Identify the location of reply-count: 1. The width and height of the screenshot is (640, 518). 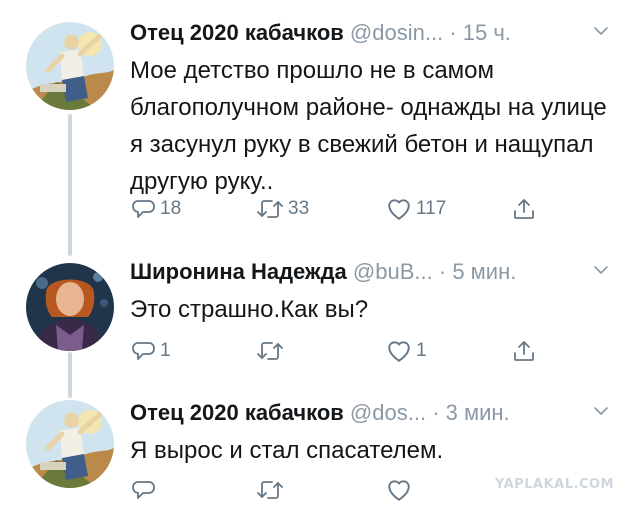
(165, 350).